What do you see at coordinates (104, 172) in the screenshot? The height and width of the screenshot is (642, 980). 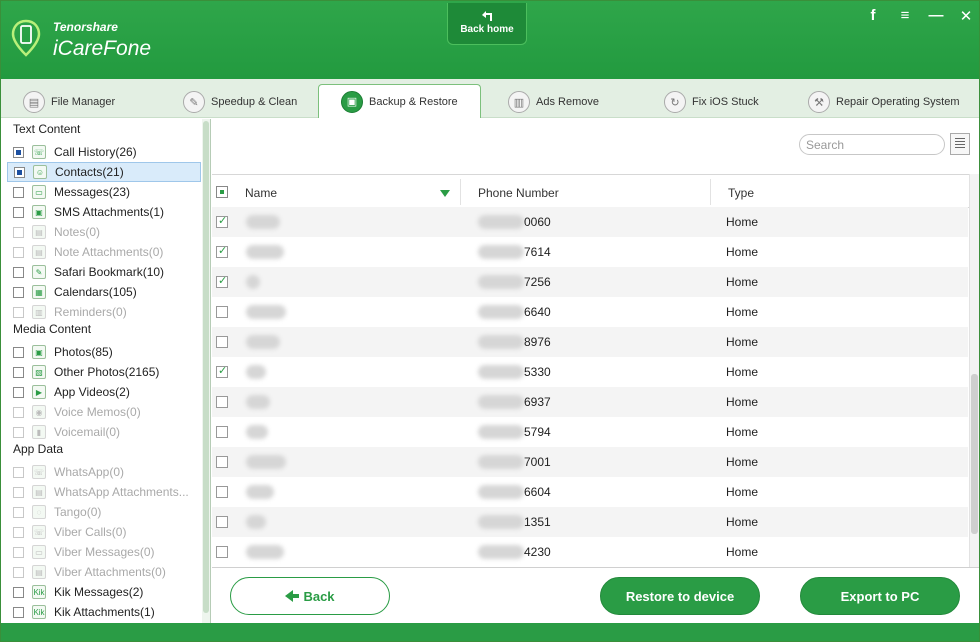 I see `sidebar-item: ☺ Contacts(21)` at bounding box center [104, 172].